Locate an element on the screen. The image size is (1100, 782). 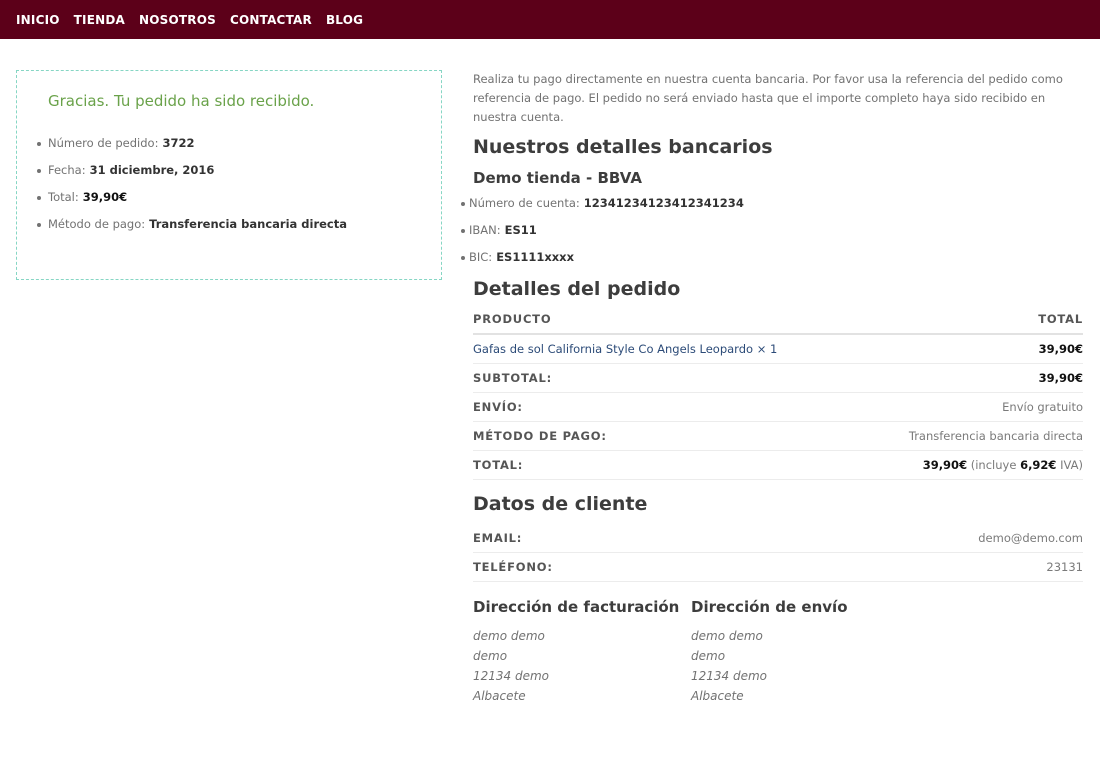
grand-total-cell: 39,90€ (incluye 6,92€ IVA) is located at coordinates (971, 465).